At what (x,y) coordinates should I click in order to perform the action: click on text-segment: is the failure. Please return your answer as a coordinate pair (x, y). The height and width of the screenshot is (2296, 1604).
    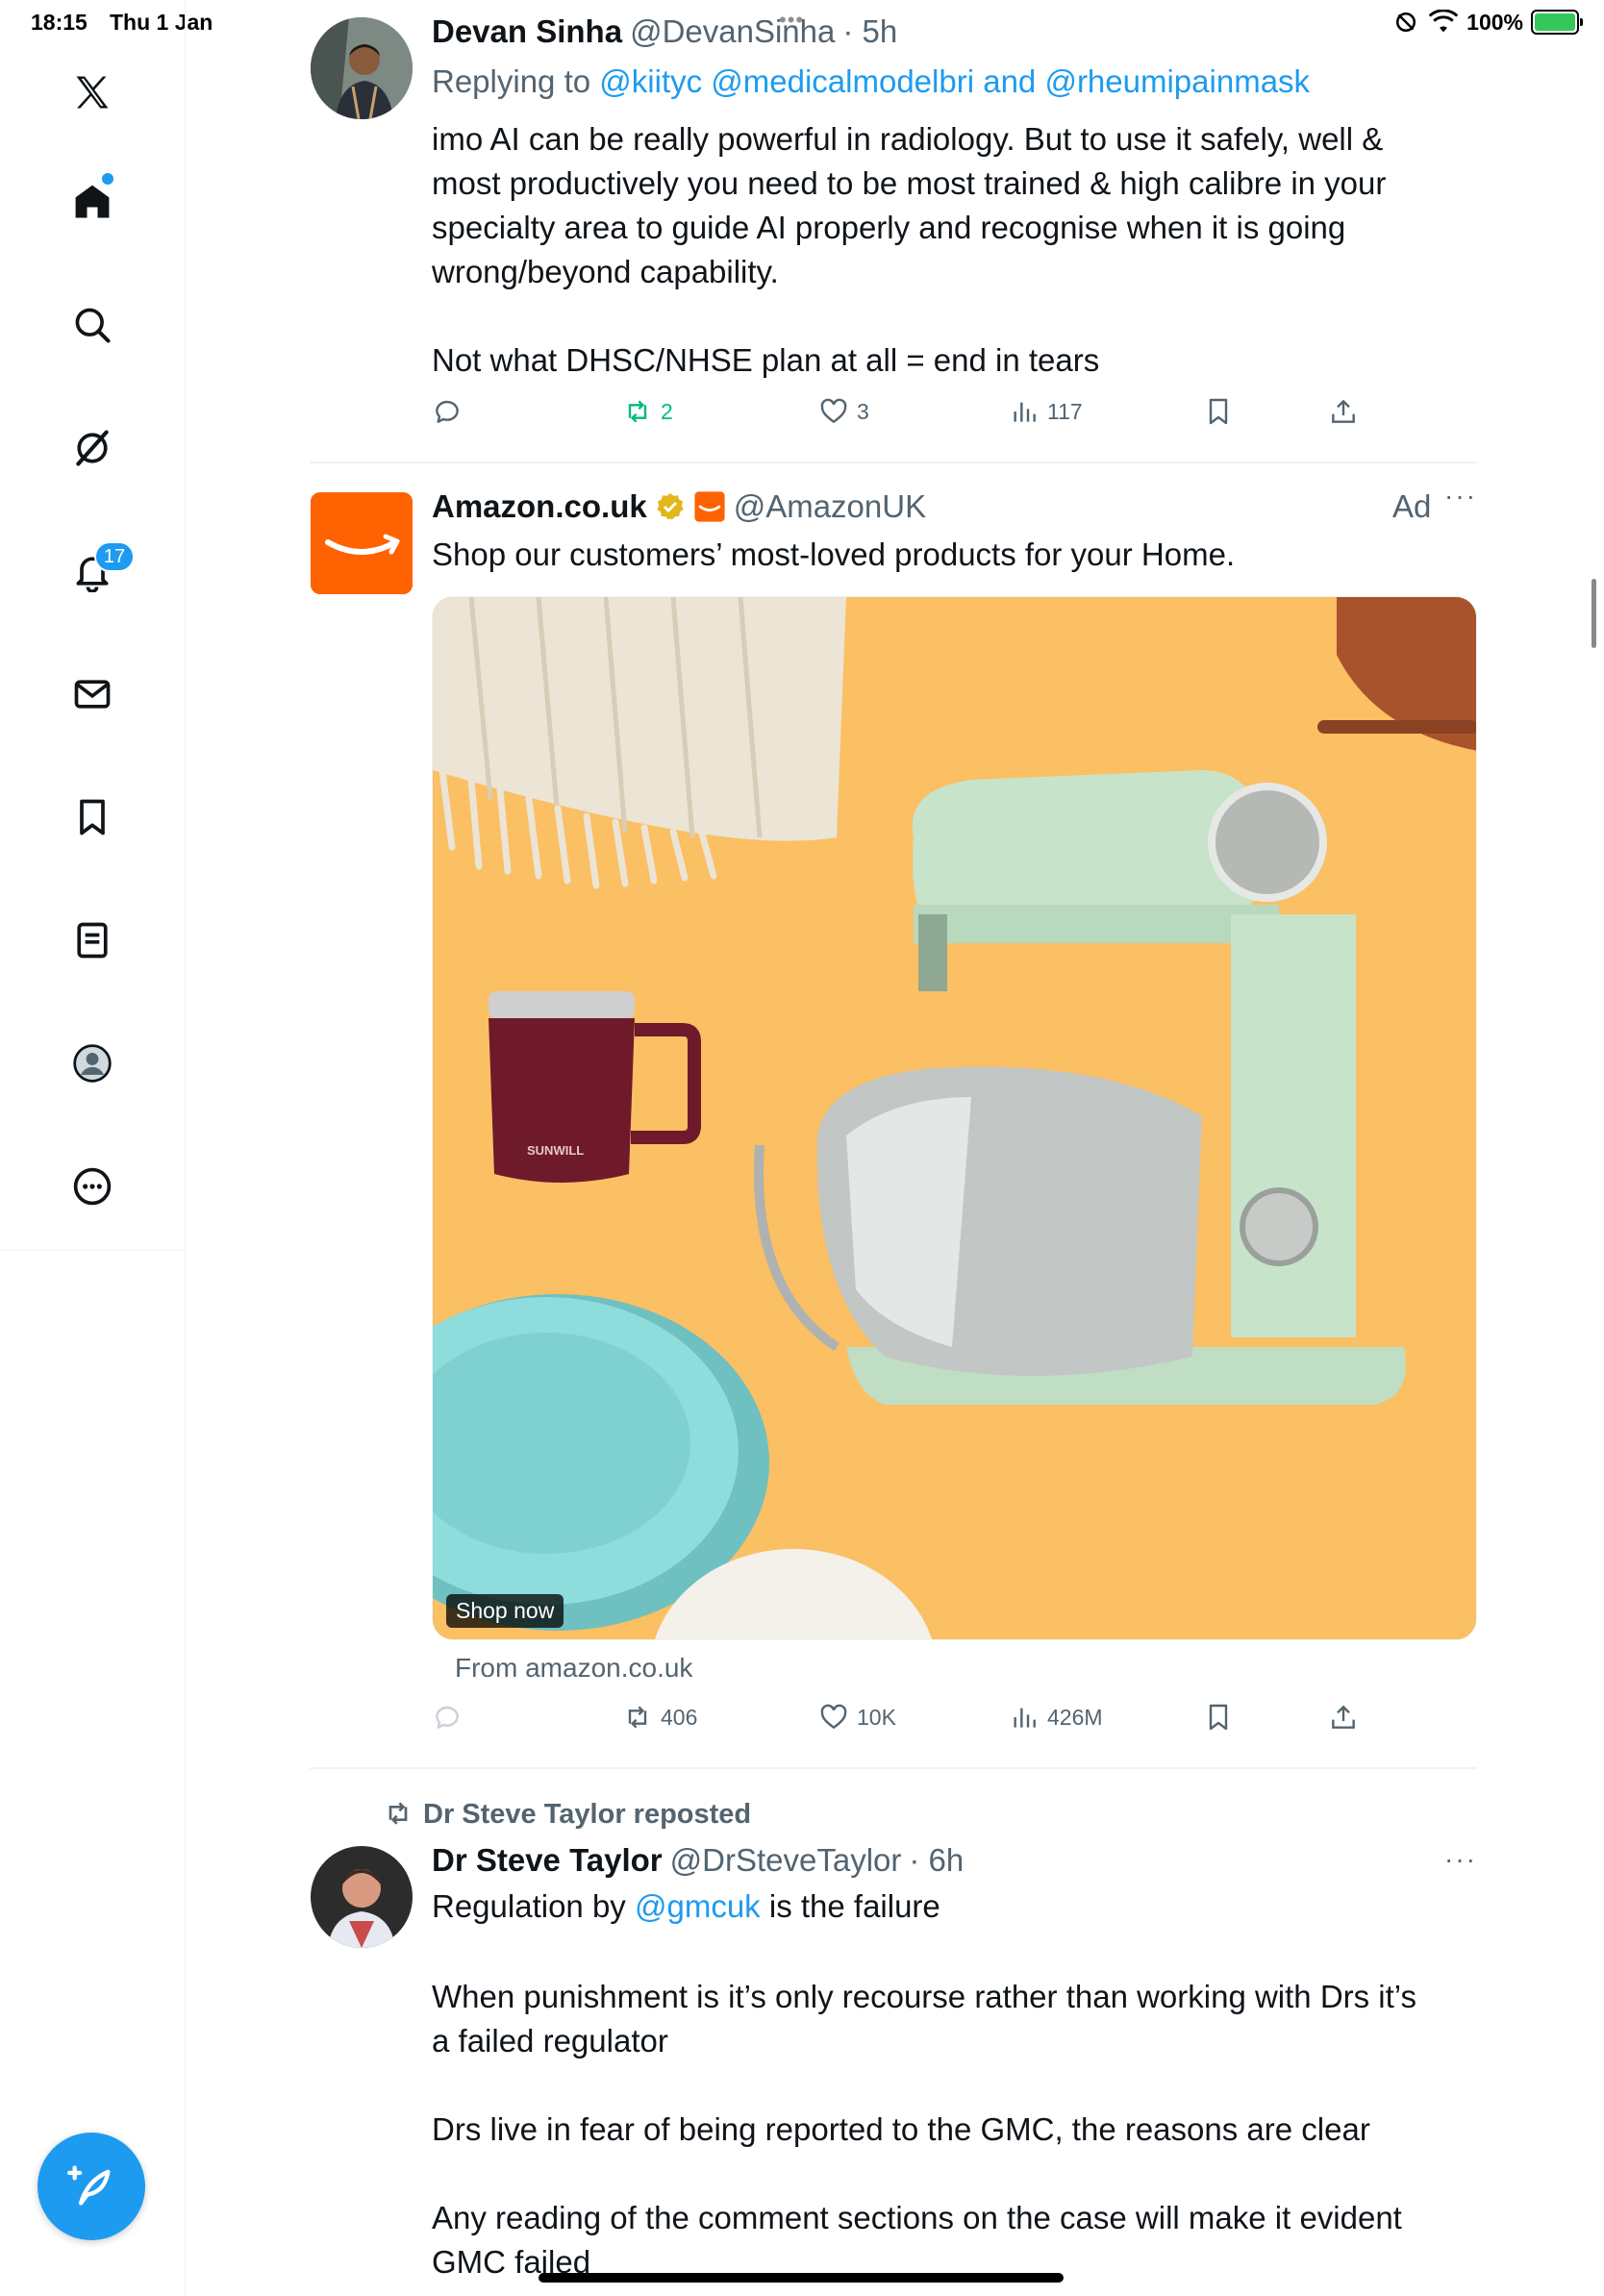
    Looking at the image, I should click on (850, 1906).